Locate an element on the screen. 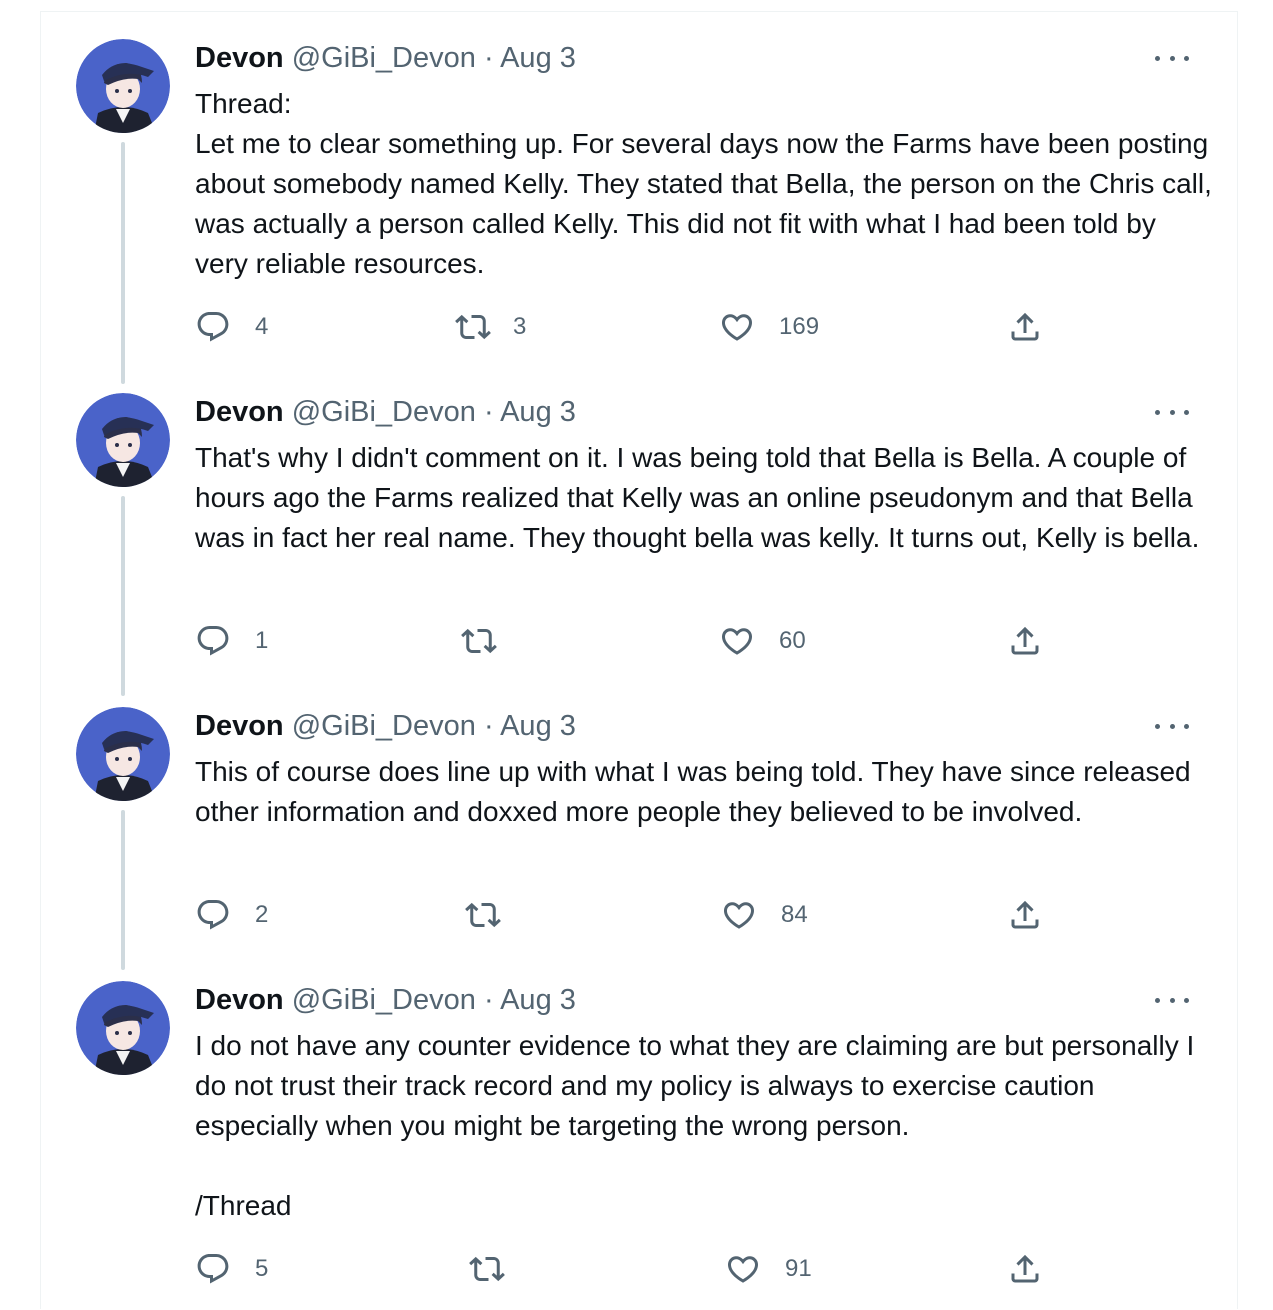 The height and width of the screenshot is (1310, 1273). retweet-button: 3 is located at coordinates (490, 327).